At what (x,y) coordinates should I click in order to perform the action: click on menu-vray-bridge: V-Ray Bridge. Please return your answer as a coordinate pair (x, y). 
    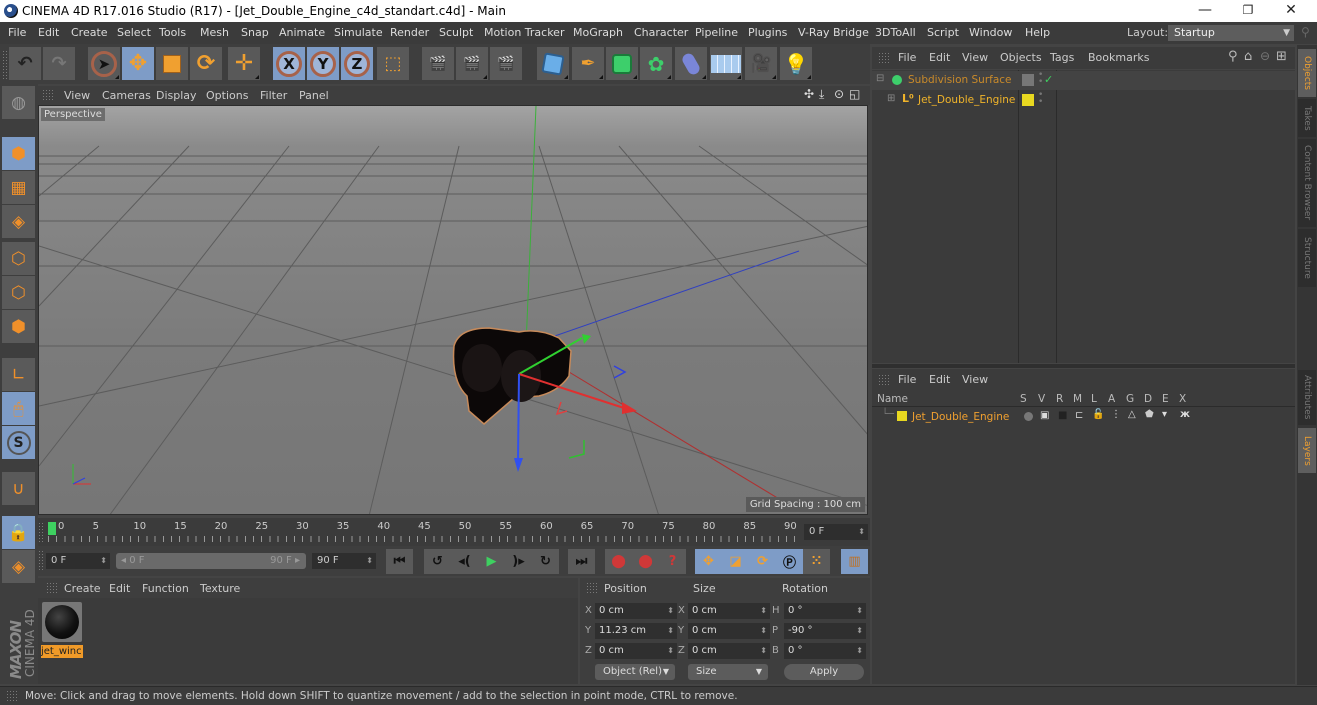
    Looking at the image, I should click on (833, 32).